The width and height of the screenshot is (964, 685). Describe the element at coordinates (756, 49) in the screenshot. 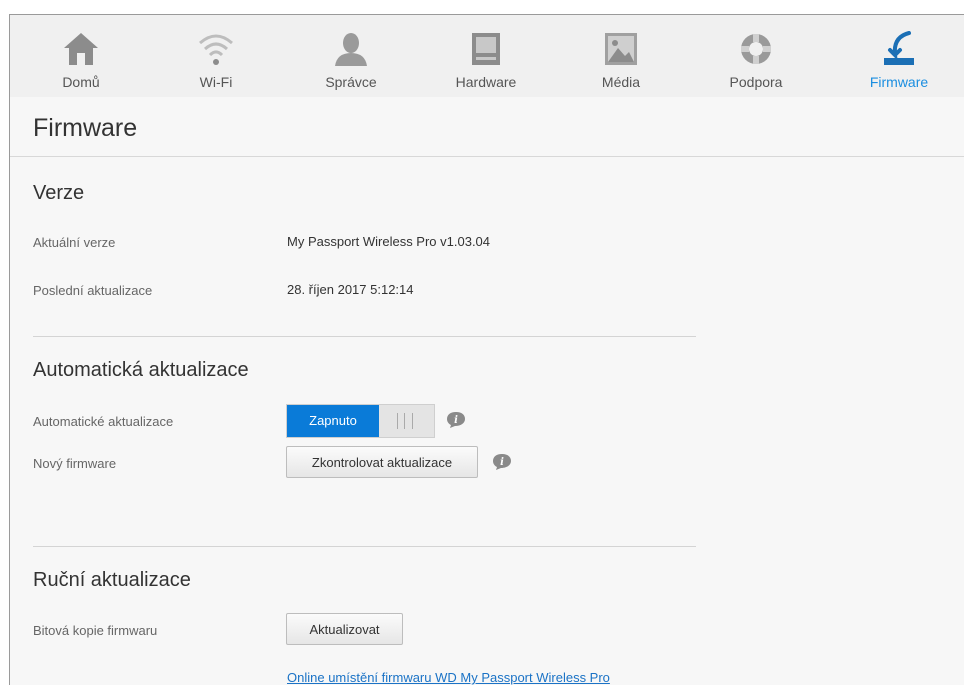

I see `support-icon` at that location.